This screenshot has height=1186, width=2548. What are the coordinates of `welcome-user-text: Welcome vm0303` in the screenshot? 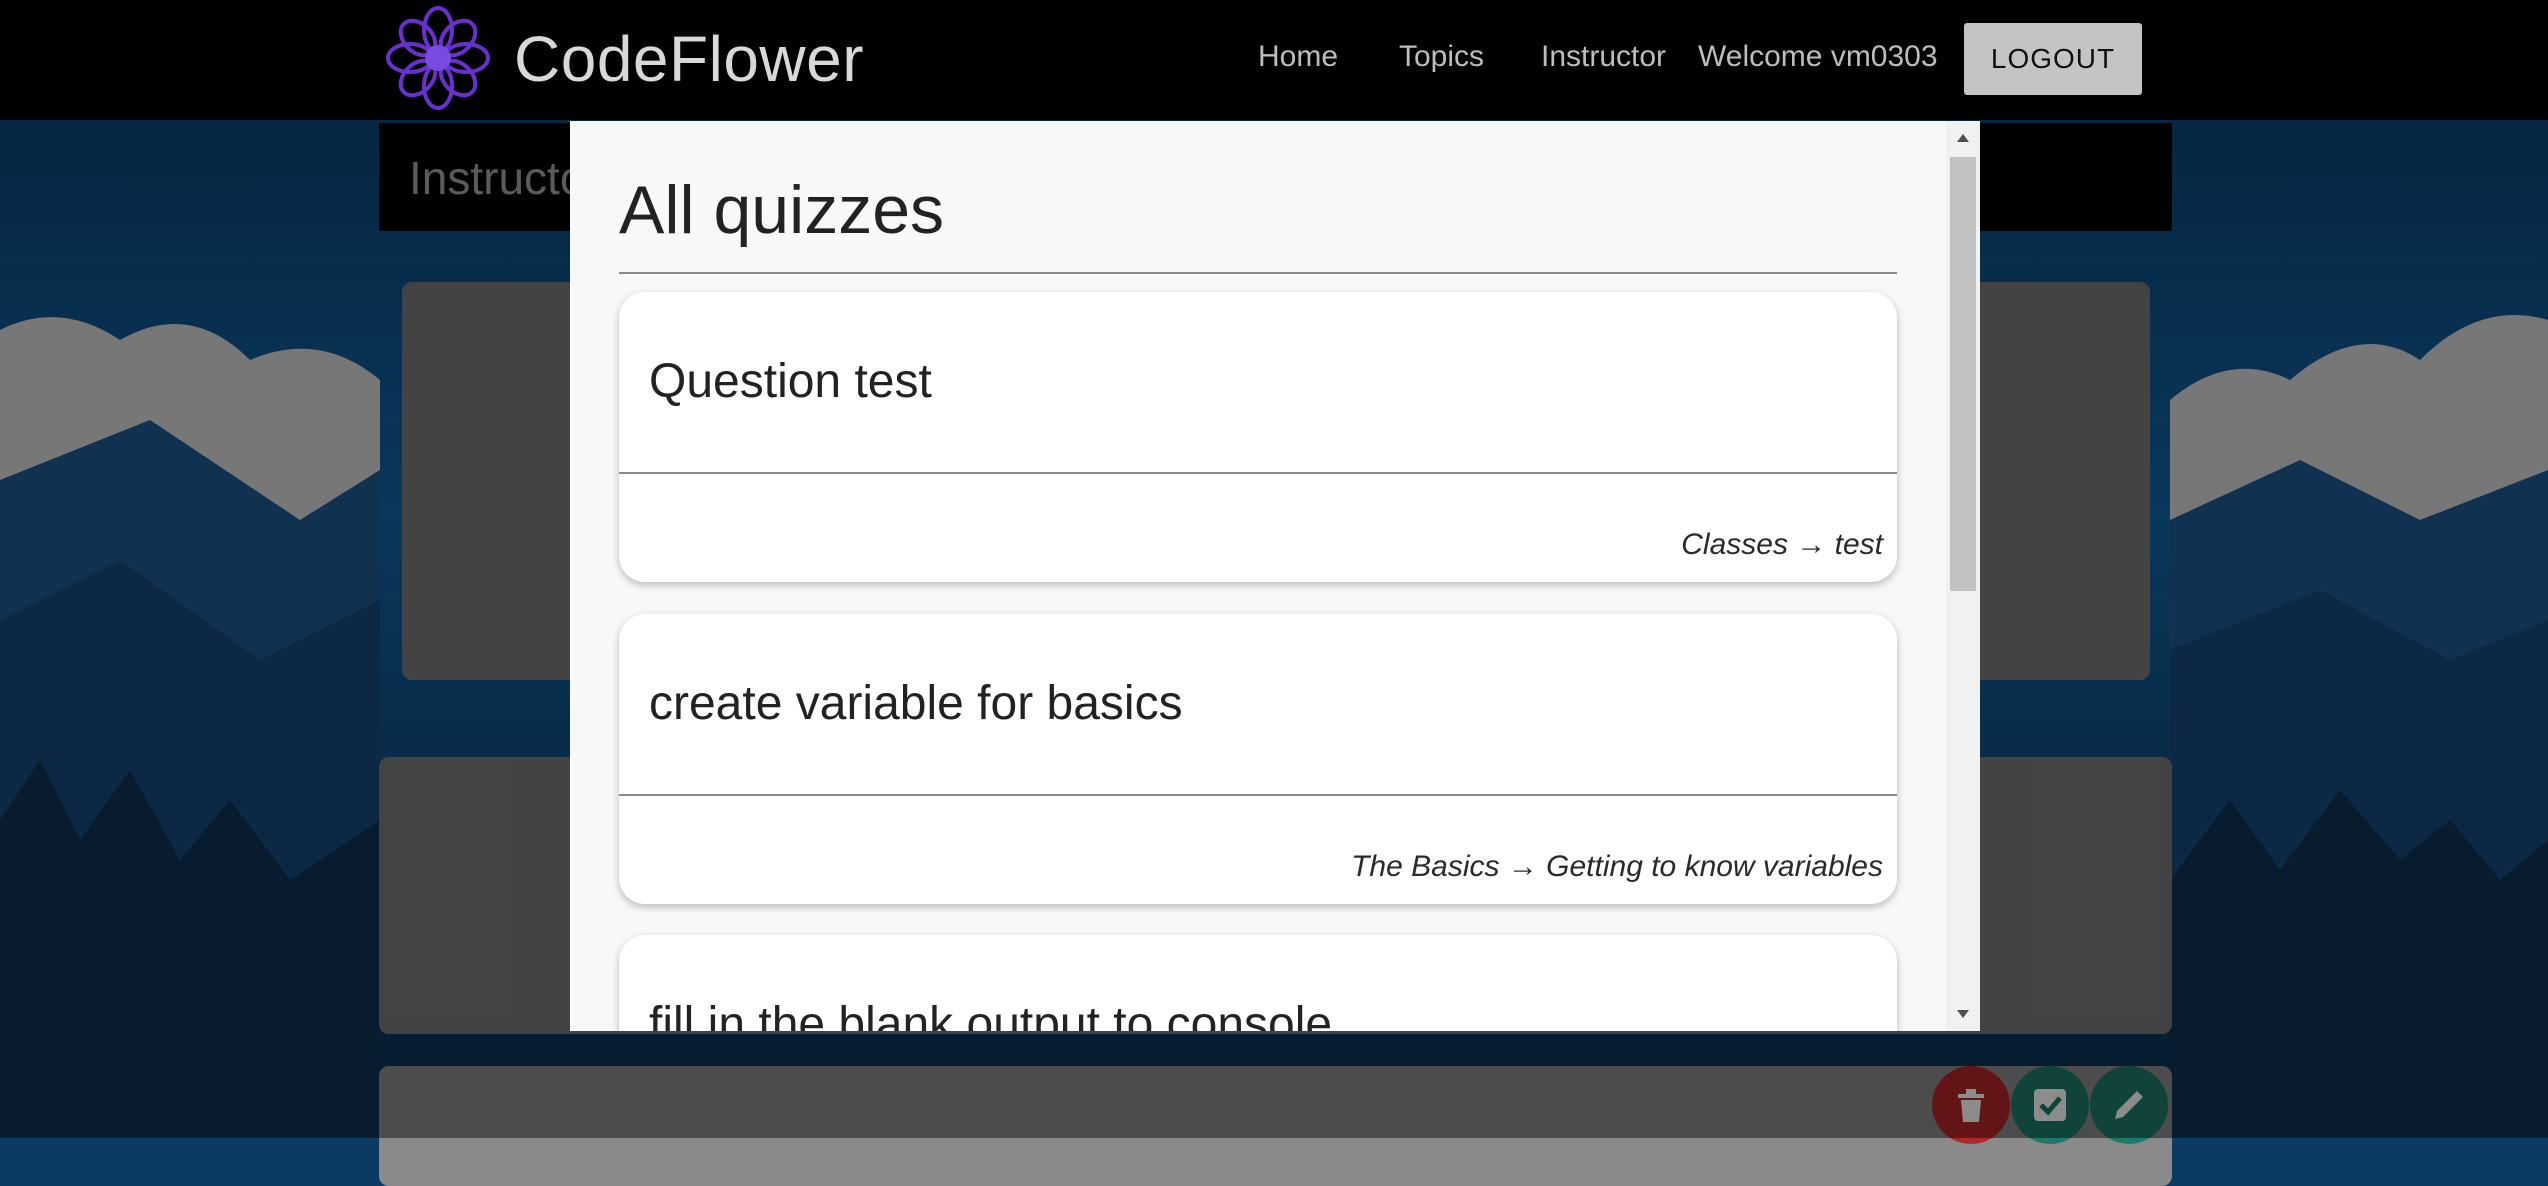 It's located at (1818, 56).